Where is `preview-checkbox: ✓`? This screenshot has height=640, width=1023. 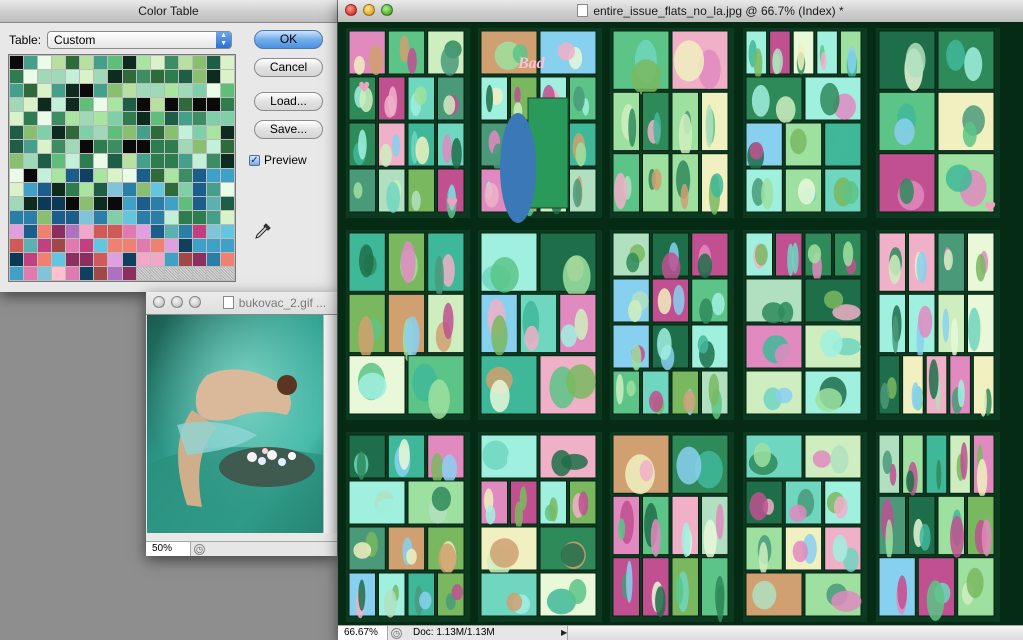
preview-checkbox: ✓ is located at coordinates (254, 160).